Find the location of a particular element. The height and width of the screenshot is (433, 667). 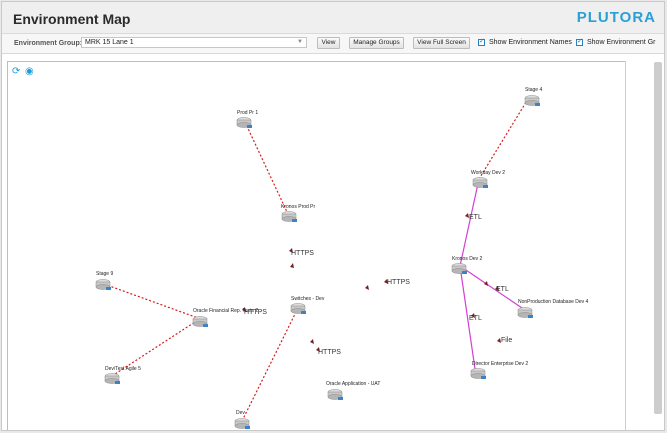

integration-links is located at coordinates (492, 274).